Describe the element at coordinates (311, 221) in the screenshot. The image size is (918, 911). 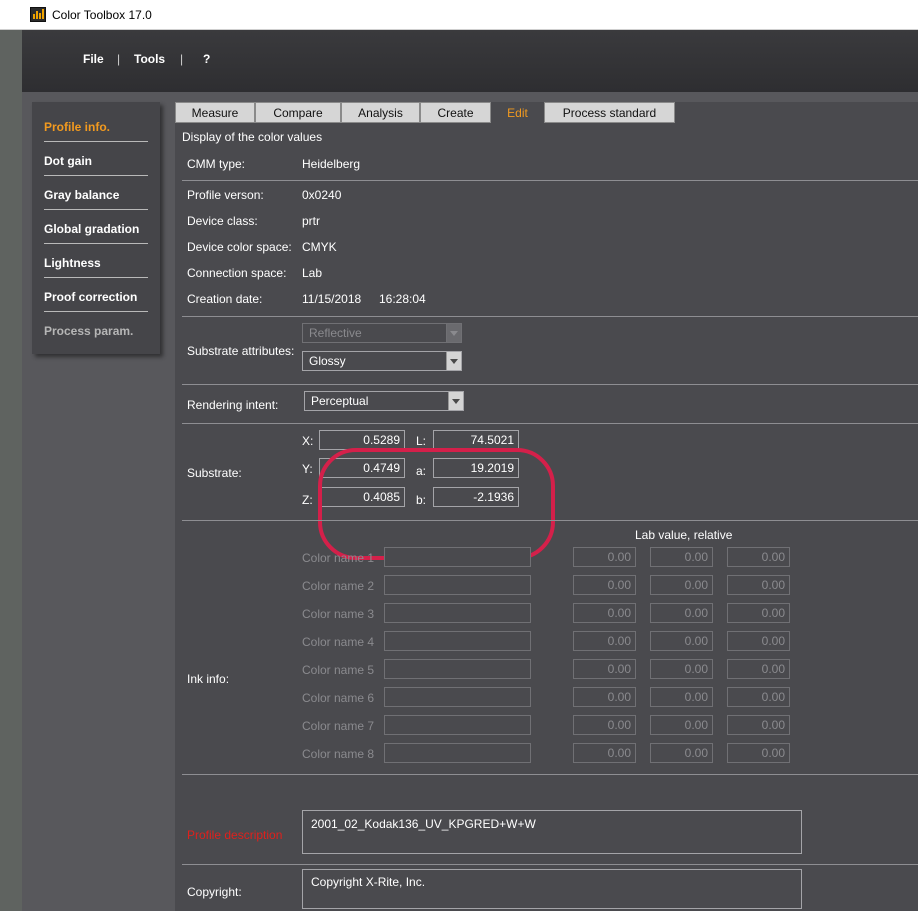
I see `device-class-value: prtr` at that location.